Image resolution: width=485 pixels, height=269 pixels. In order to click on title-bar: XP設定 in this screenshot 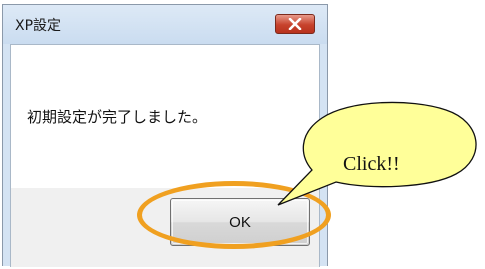, I will do `click(165, 24)`.